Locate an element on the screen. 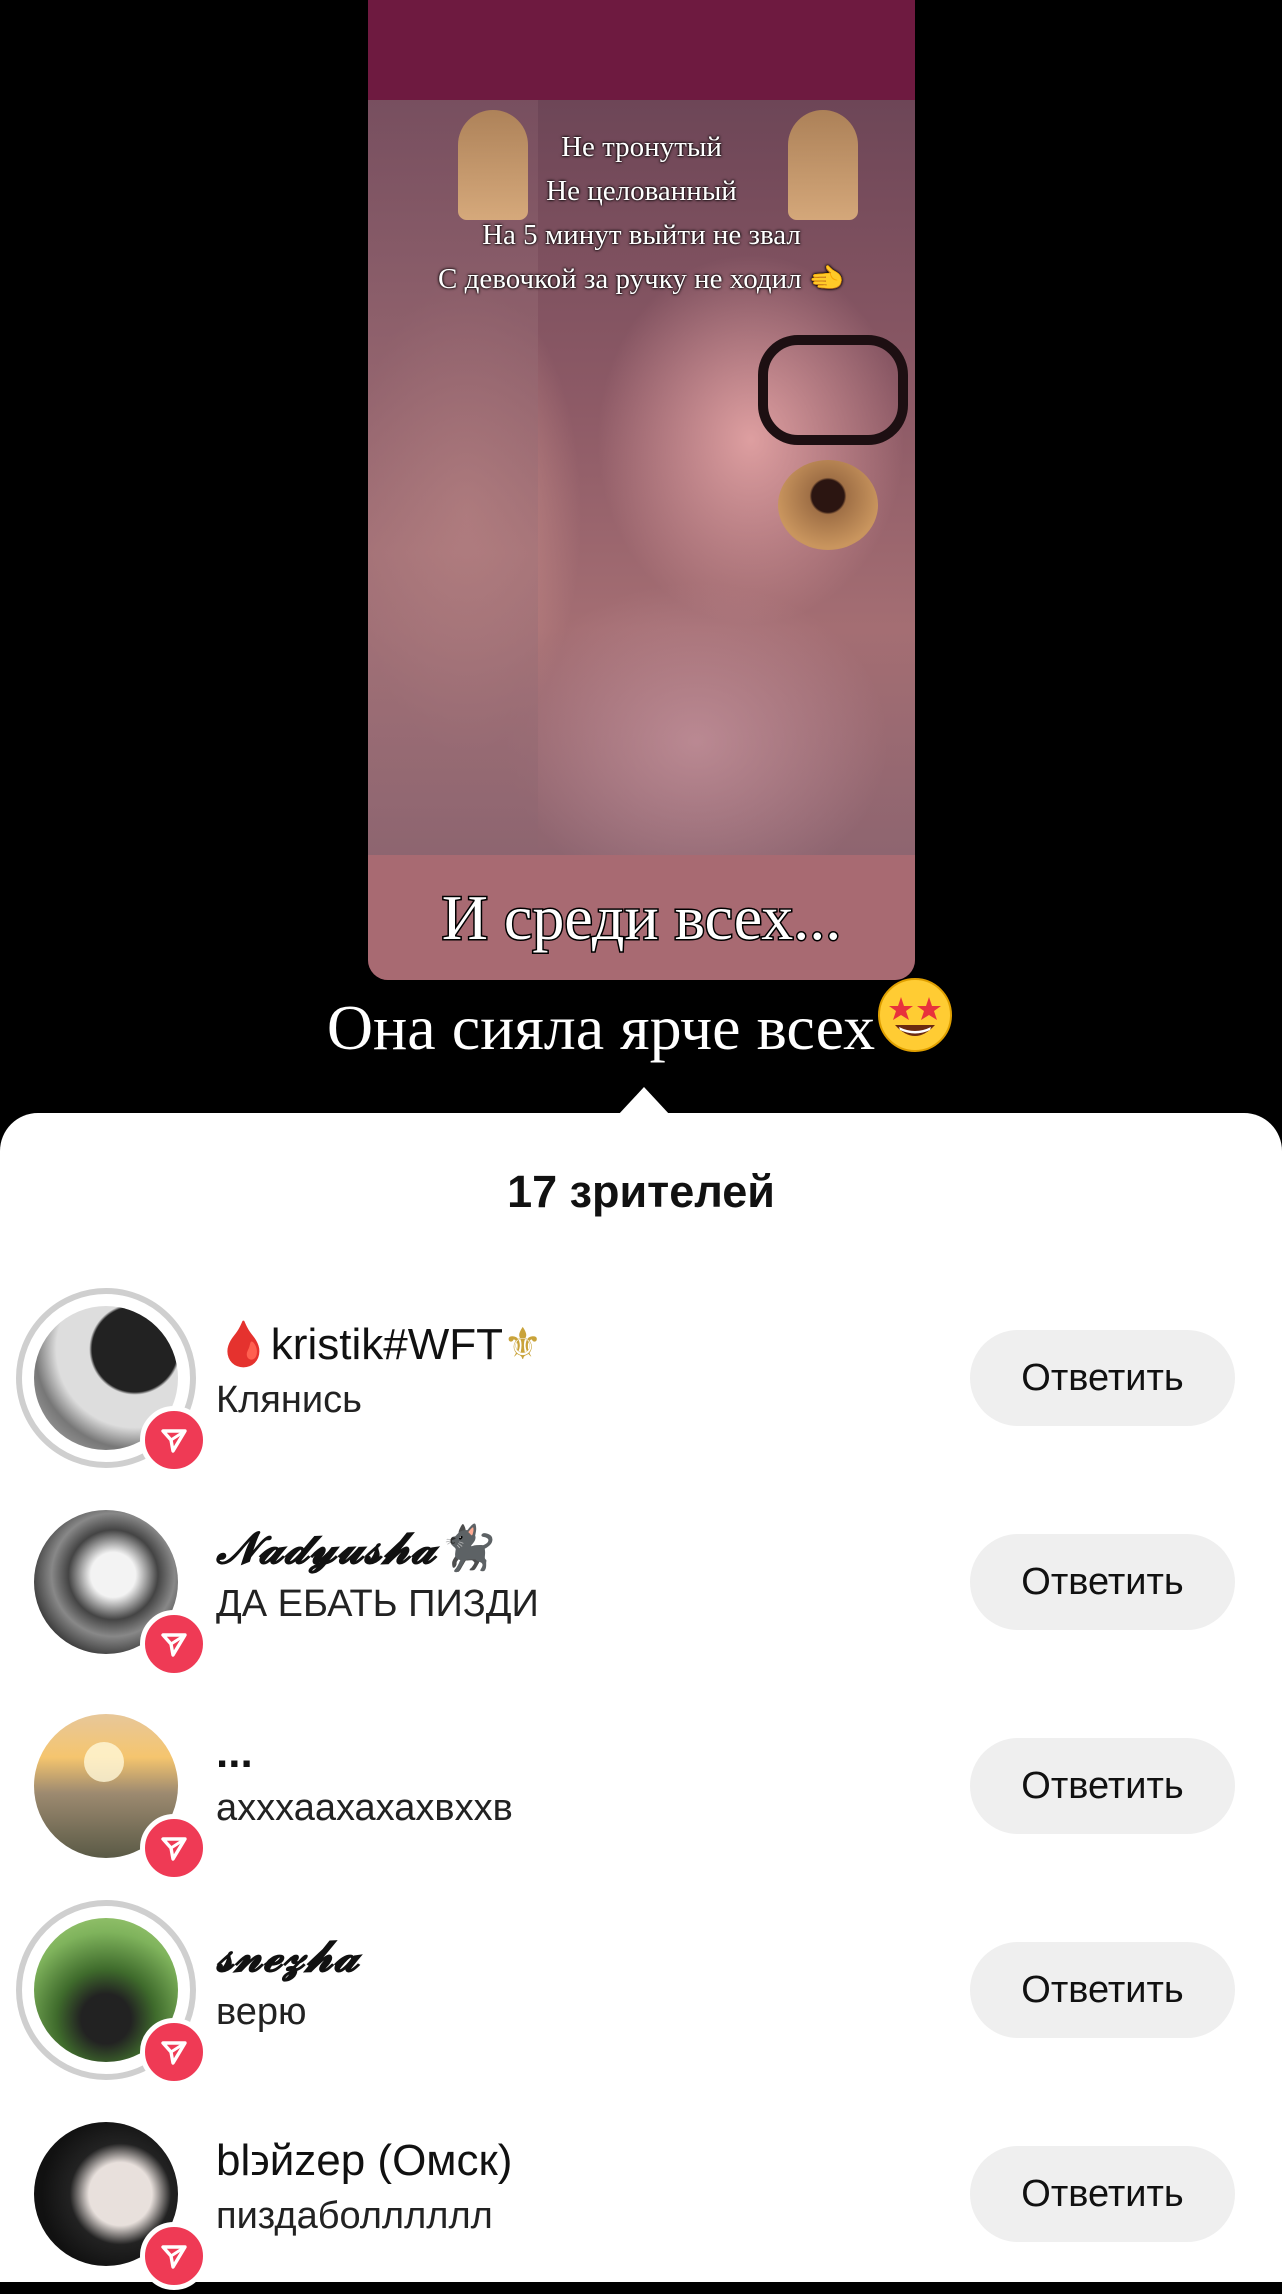  viewer-name-text: 𝓼𝓷𝓮𝔃𝓱𝓪 is located at coordinates (287, 1956).